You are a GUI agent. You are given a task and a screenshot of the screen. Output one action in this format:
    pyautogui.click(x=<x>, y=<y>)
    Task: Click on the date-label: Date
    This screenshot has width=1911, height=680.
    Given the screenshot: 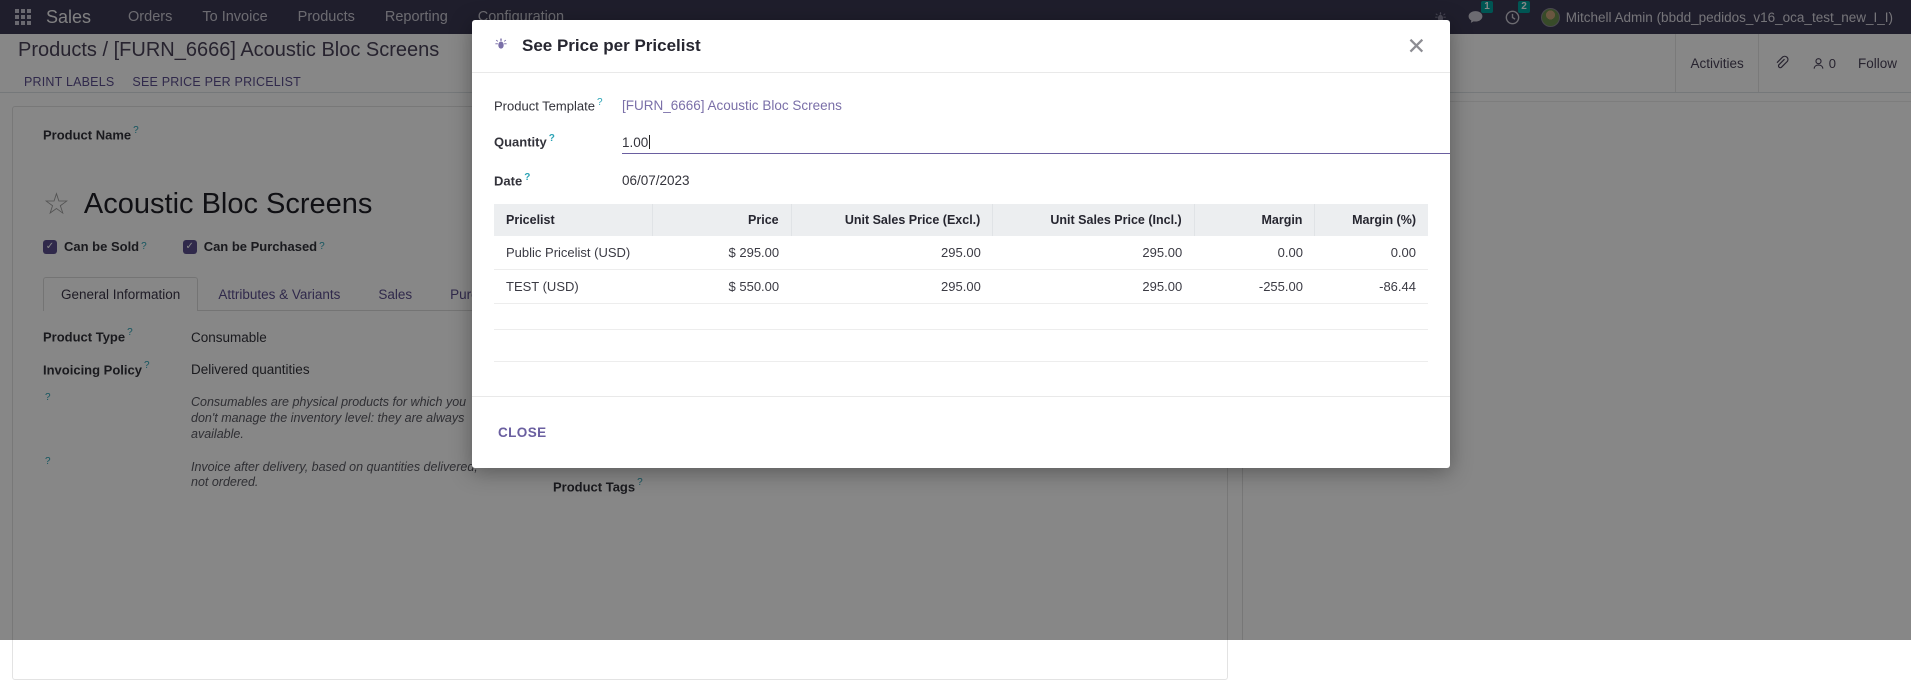 What is the action you would take?
    pyautogui.click(x=508, y=180)
    